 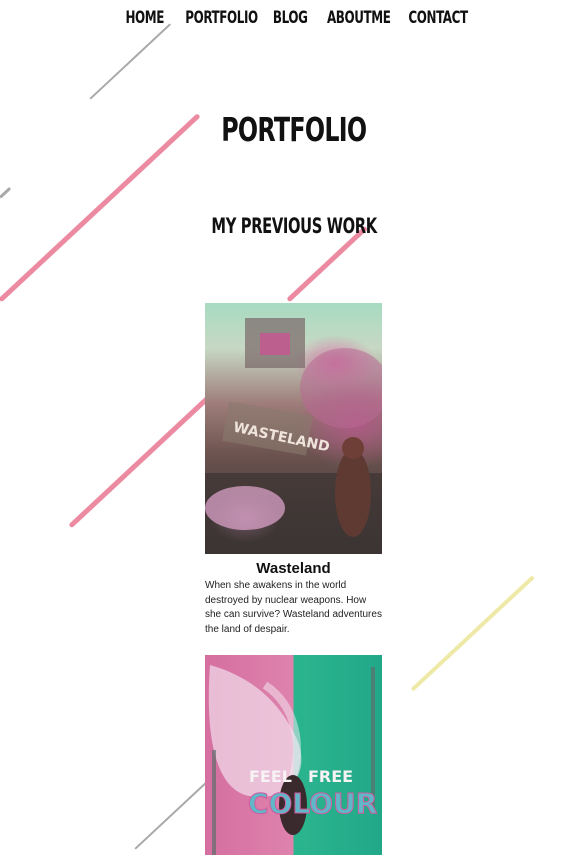 I want to click on feel-free-colour-cover-image: FEEL FREE COLOUR, so click(x=293, y=755).